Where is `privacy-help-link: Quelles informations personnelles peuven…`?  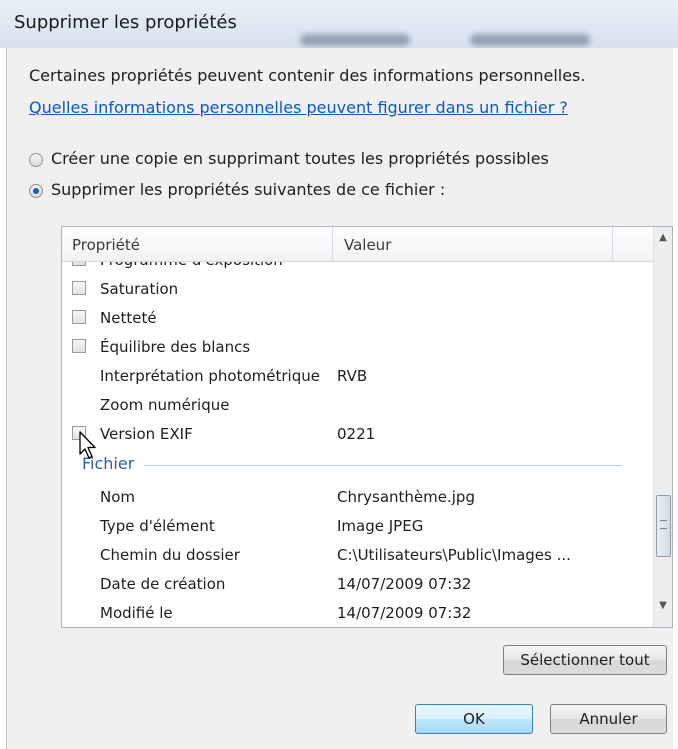
privacy-help-link: Quelles informations personnelles peuven… is located at coordinates (298, 107).